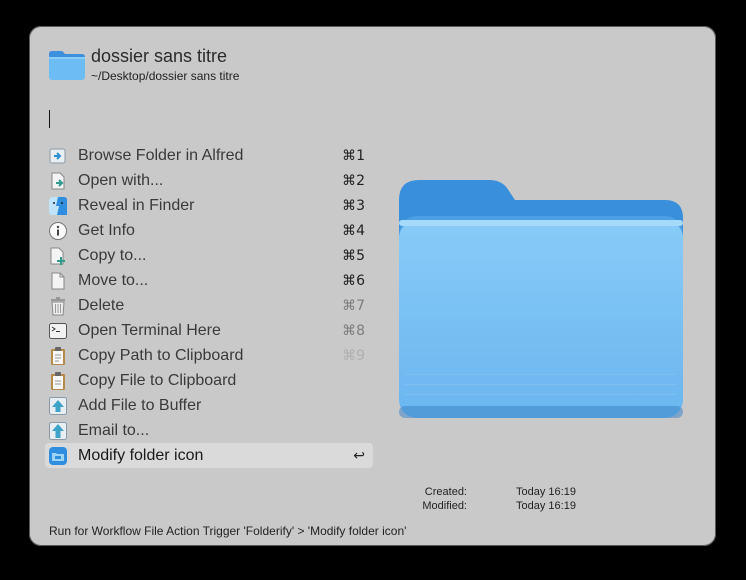  What do you see at coordinates (58, 381) in the screenshot?
I see `clipboard-file-icon` at bounding box center [58, 381].